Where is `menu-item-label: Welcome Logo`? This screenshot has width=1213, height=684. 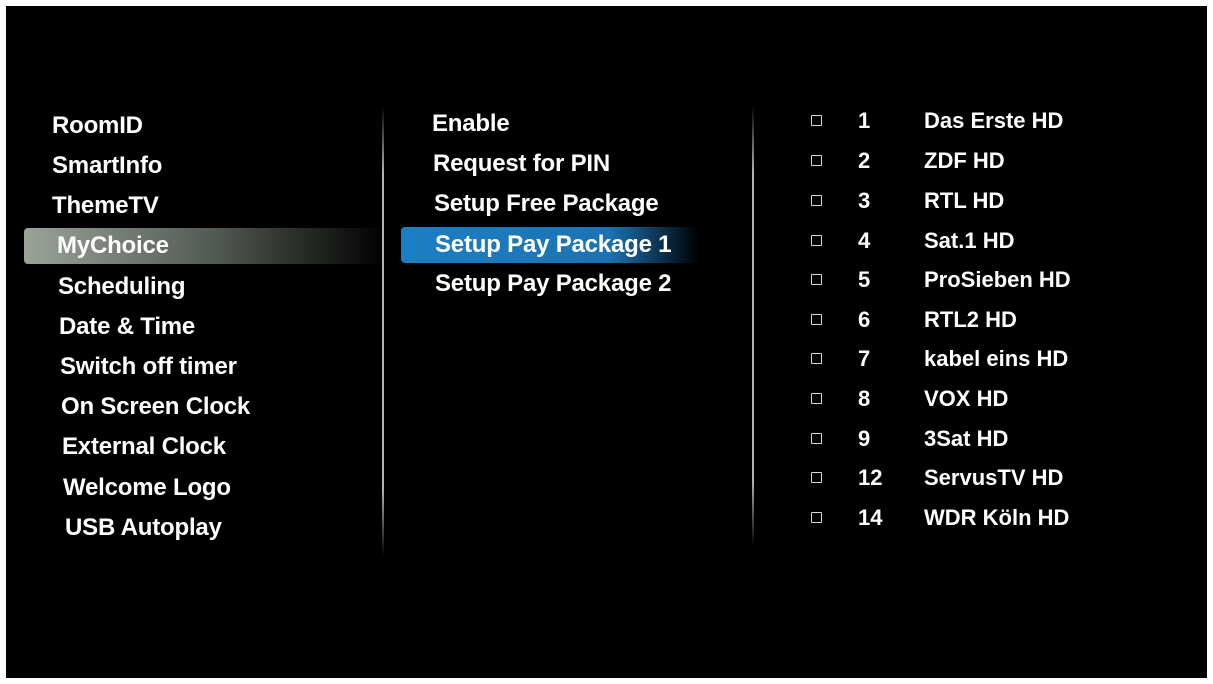
menu-item-label: Welcome Logo is located at coordinates (147, 487).